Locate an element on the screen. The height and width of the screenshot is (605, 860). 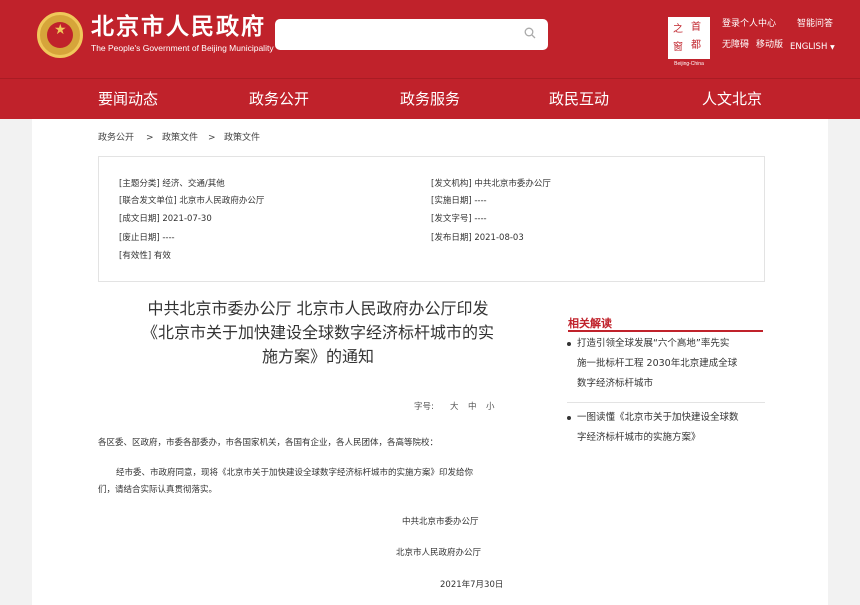
language-select: ENGLISH ▼ is located at coordinates (812, 47).